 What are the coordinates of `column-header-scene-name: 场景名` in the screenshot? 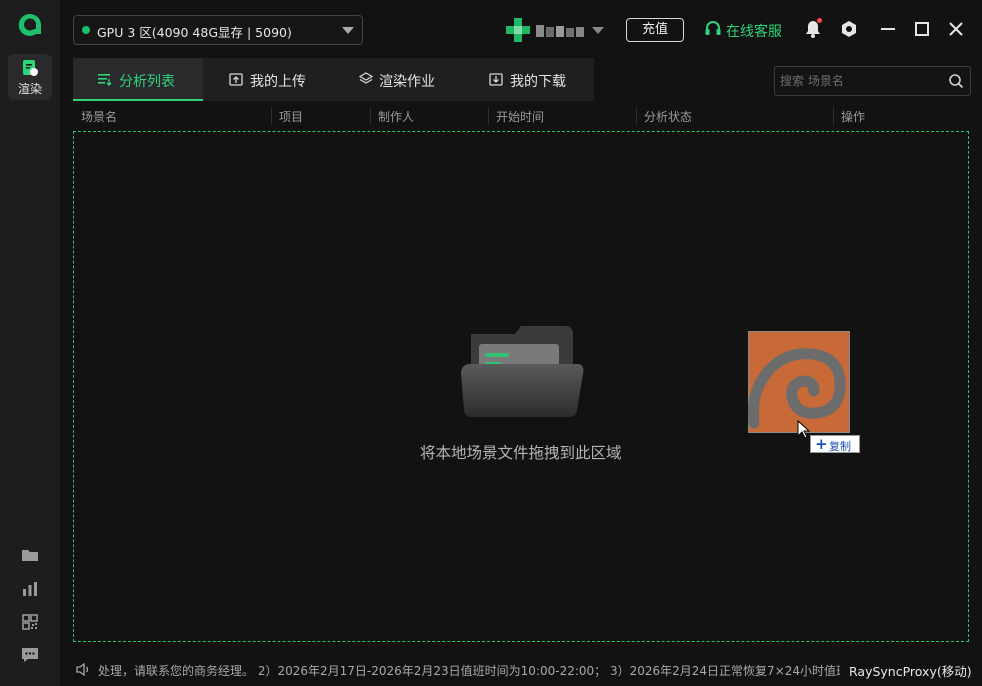 It's located at (99, 116).